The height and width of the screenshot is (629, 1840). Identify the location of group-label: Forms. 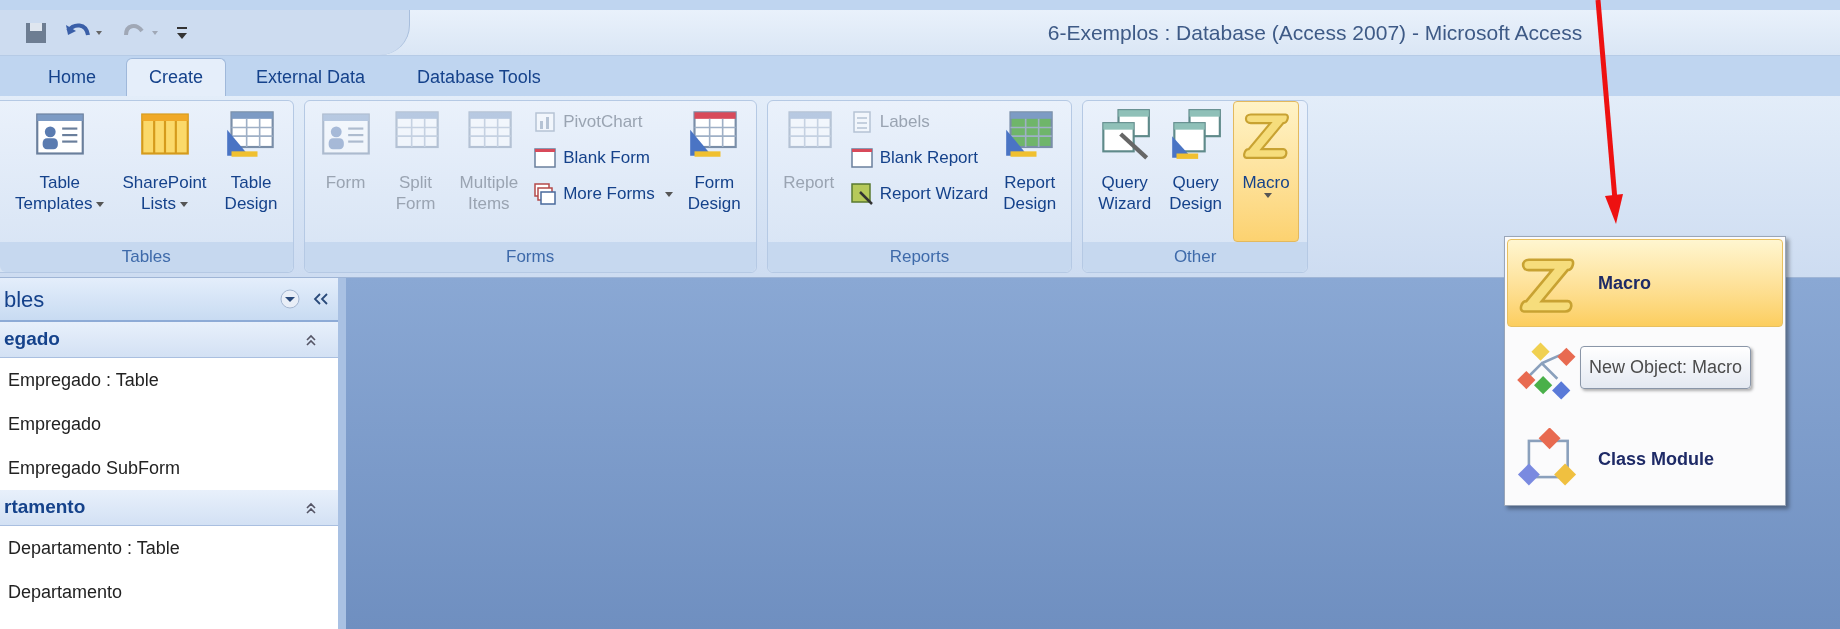
(530, 257).